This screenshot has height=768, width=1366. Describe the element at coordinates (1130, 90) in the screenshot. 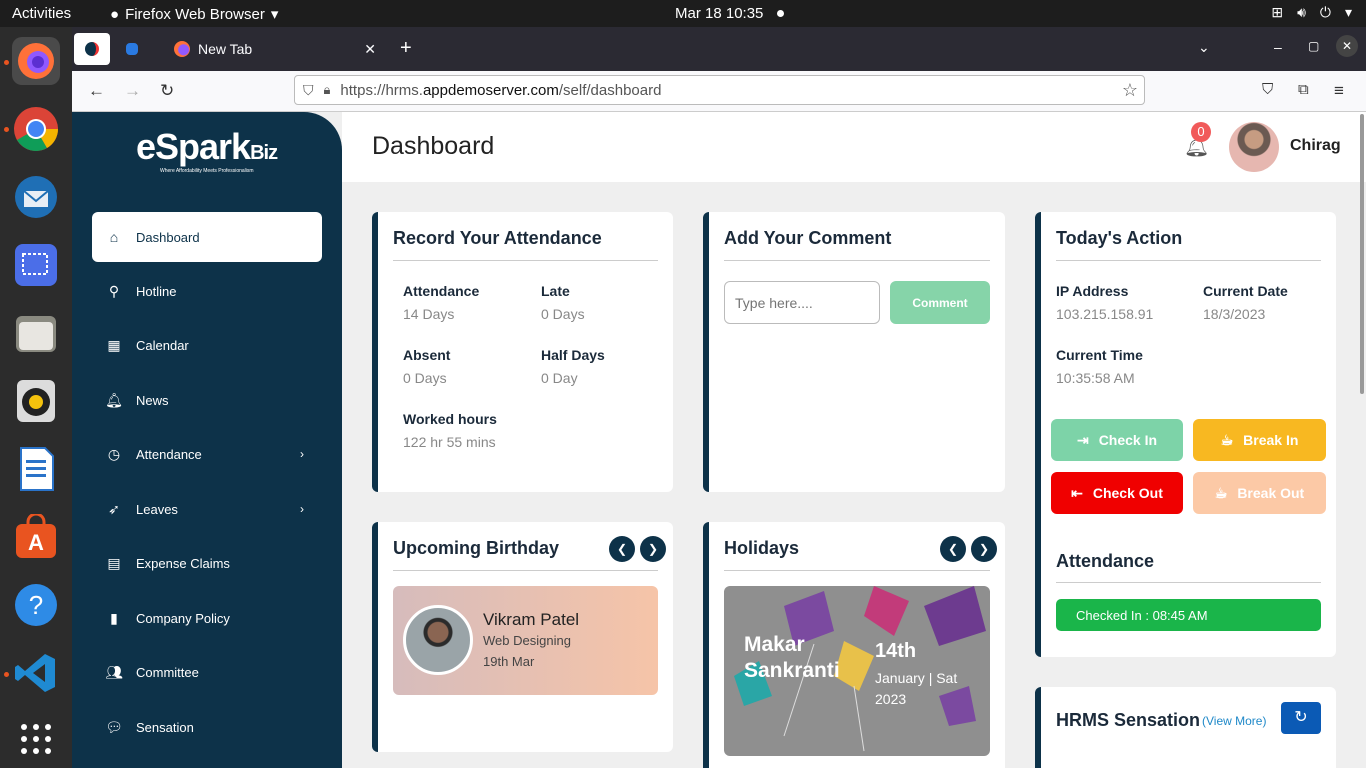

I see `bookmark-star-icon: ☆` at that location.